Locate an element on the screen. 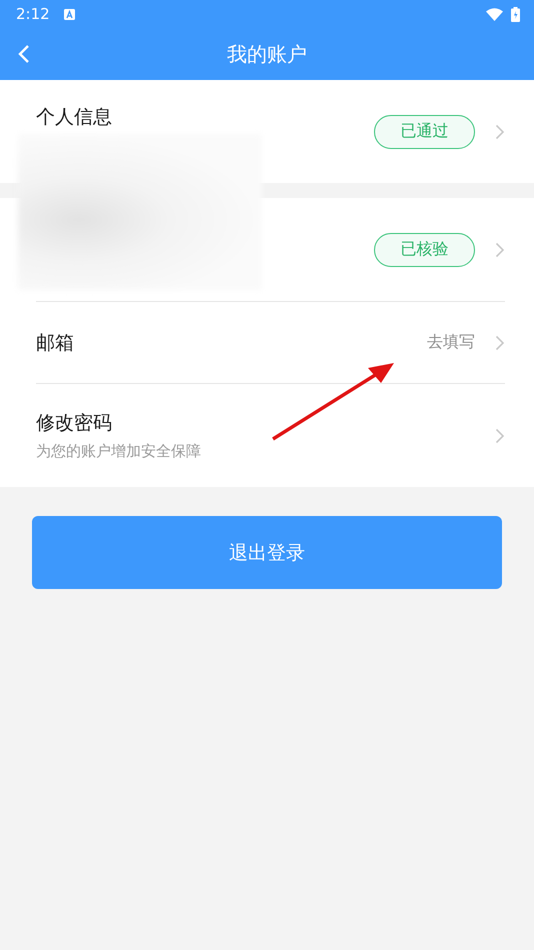  row-label: 修改密码 is located at coordinates (74, 423).